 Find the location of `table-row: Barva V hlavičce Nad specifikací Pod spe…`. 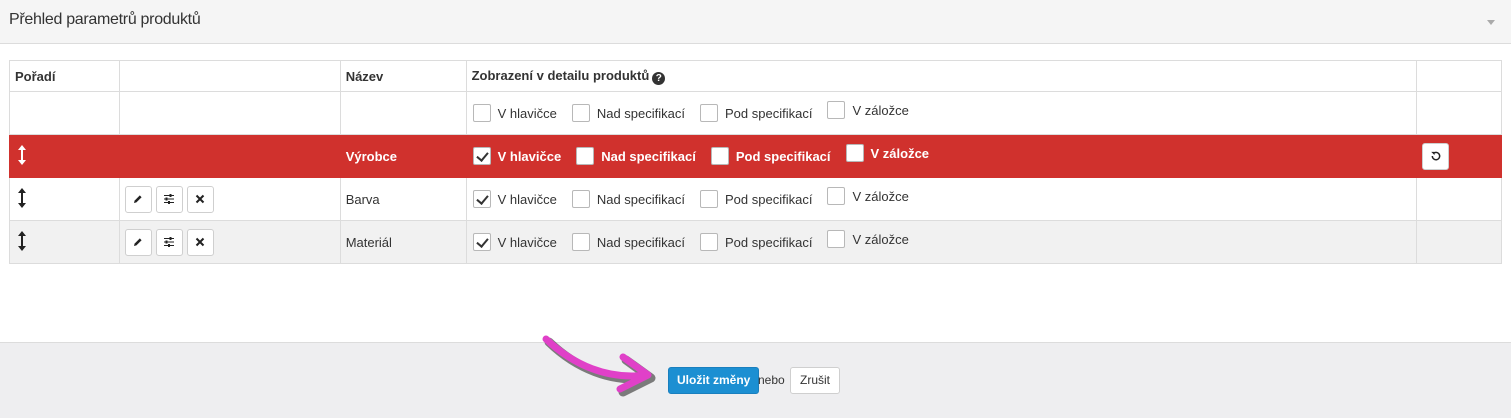

table-row: Barva V hlavičce Nad specifikací Pod spe… is located at coordinates (755, 199).